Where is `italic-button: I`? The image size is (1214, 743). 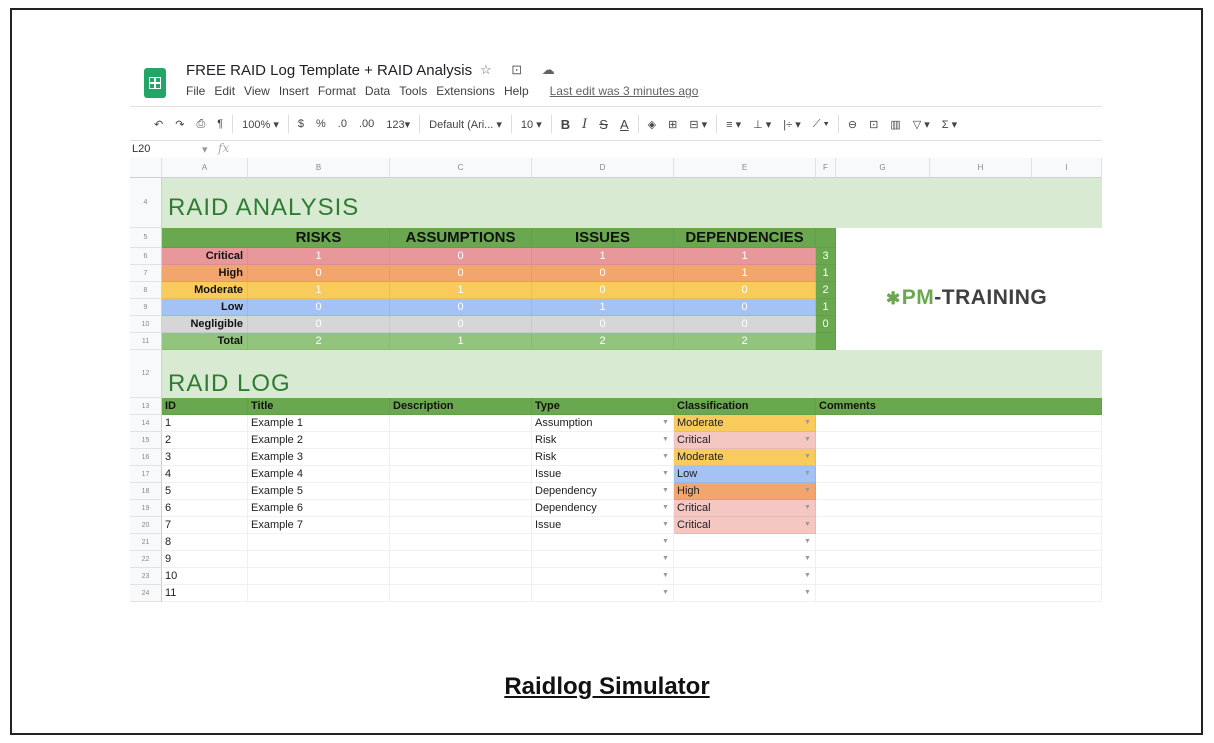 italic-button: I is located at coordinates (584, 124).